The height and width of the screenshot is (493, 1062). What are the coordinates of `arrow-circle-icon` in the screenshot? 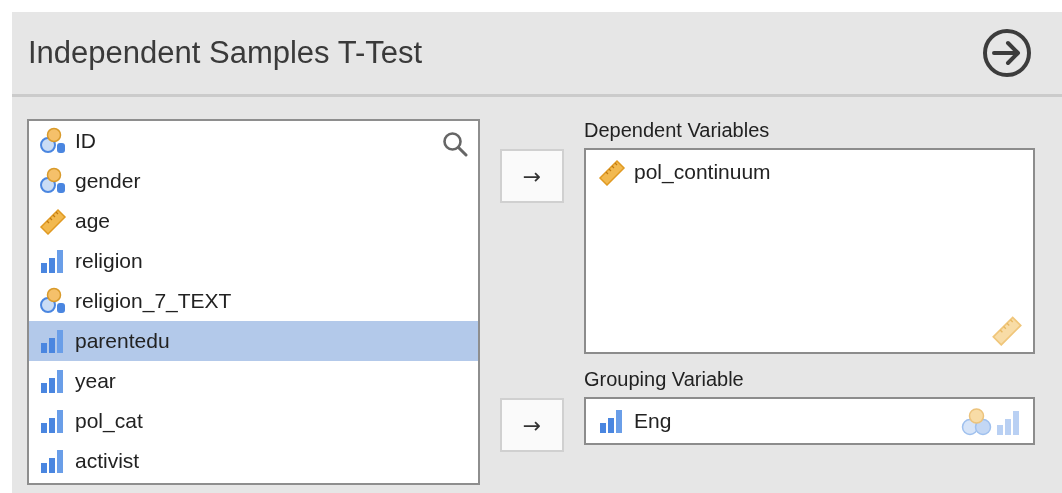 It's located at (1007, 53).